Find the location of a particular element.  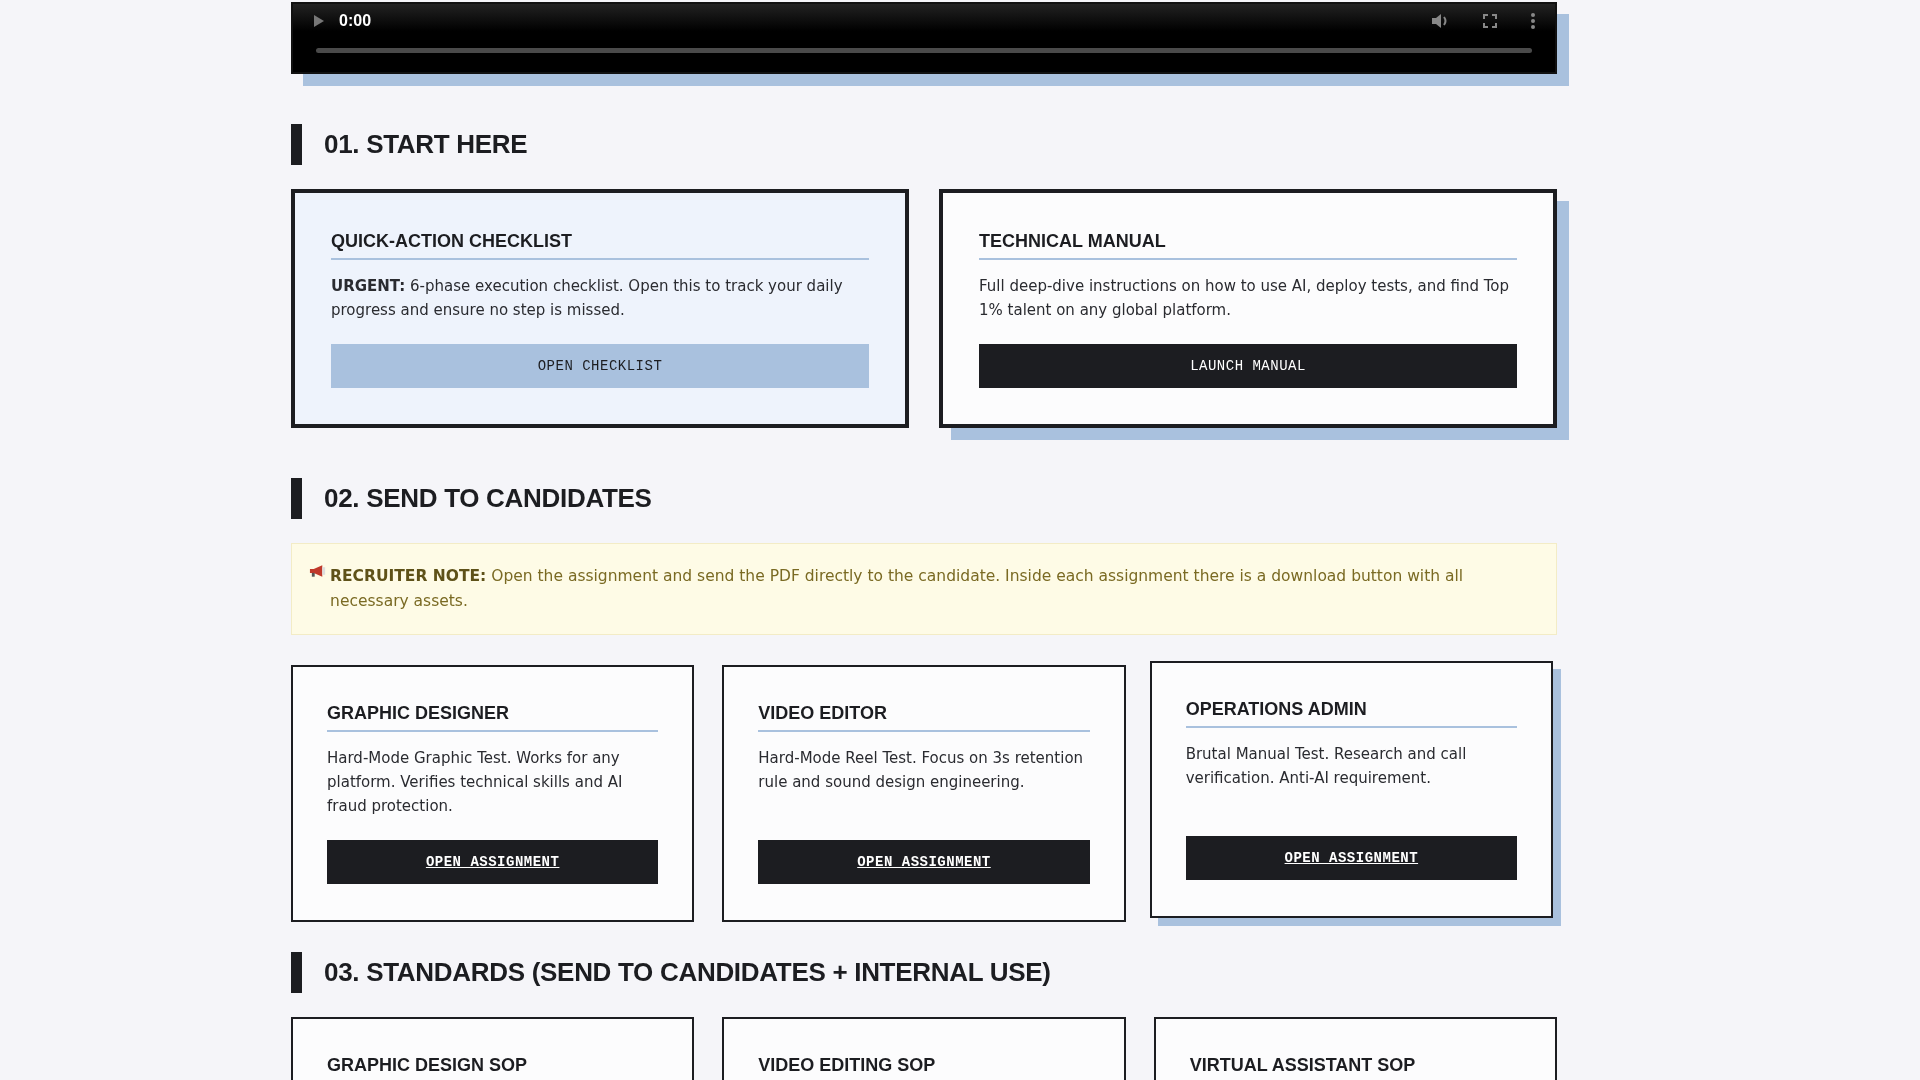

card-title: VIDEO EDITOR is located at coordinates (924, 717).